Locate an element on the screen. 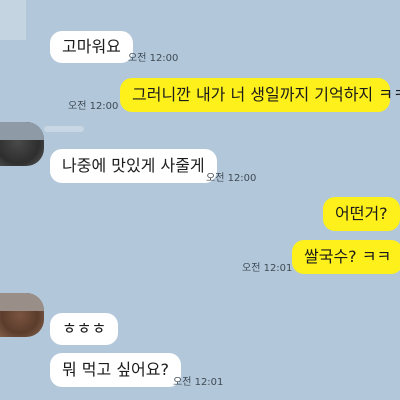 Image resolution: width=400 pixels, height=400 pixels. message-text: 어떤거? is located at coordinates (361, 213).